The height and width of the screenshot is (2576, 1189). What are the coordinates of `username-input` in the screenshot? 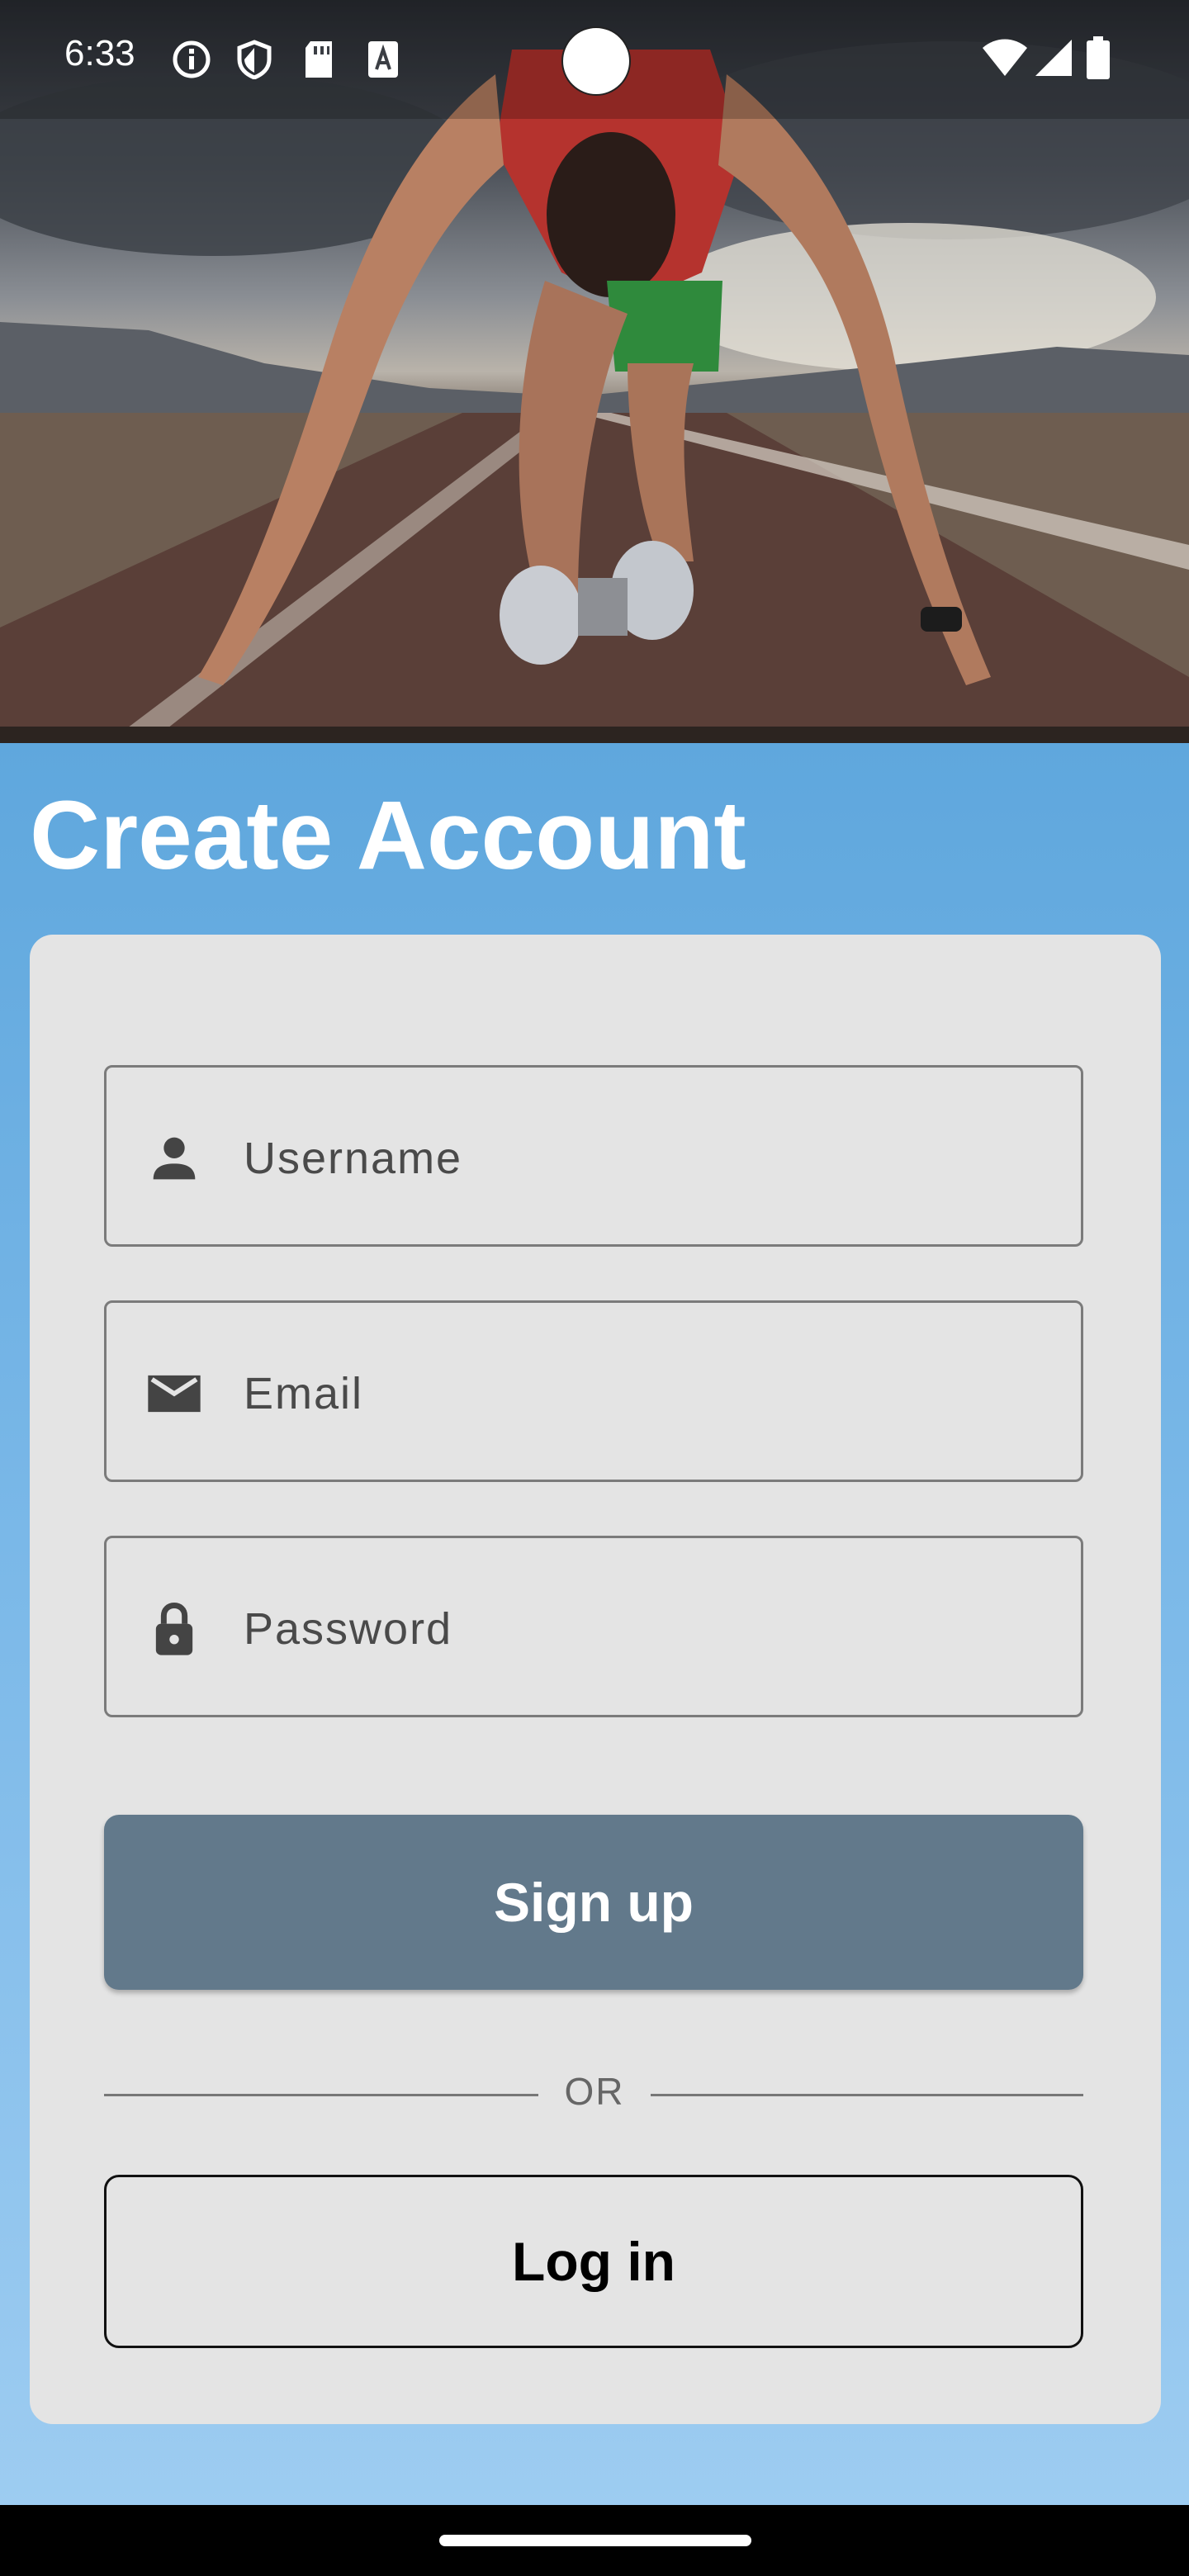 It's located at (648, 1158).